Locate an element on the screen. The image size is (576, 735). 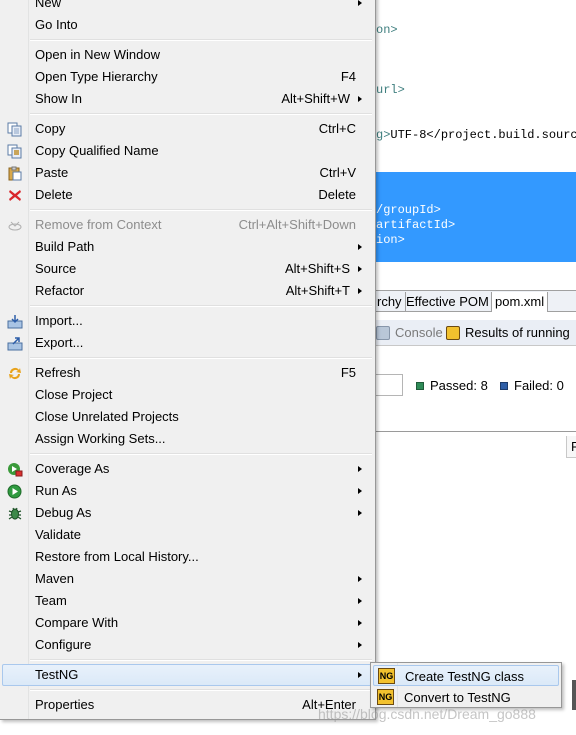
editor-tab-bar: rchy Effective POM pom.xml is located at coordinates (476, 301).